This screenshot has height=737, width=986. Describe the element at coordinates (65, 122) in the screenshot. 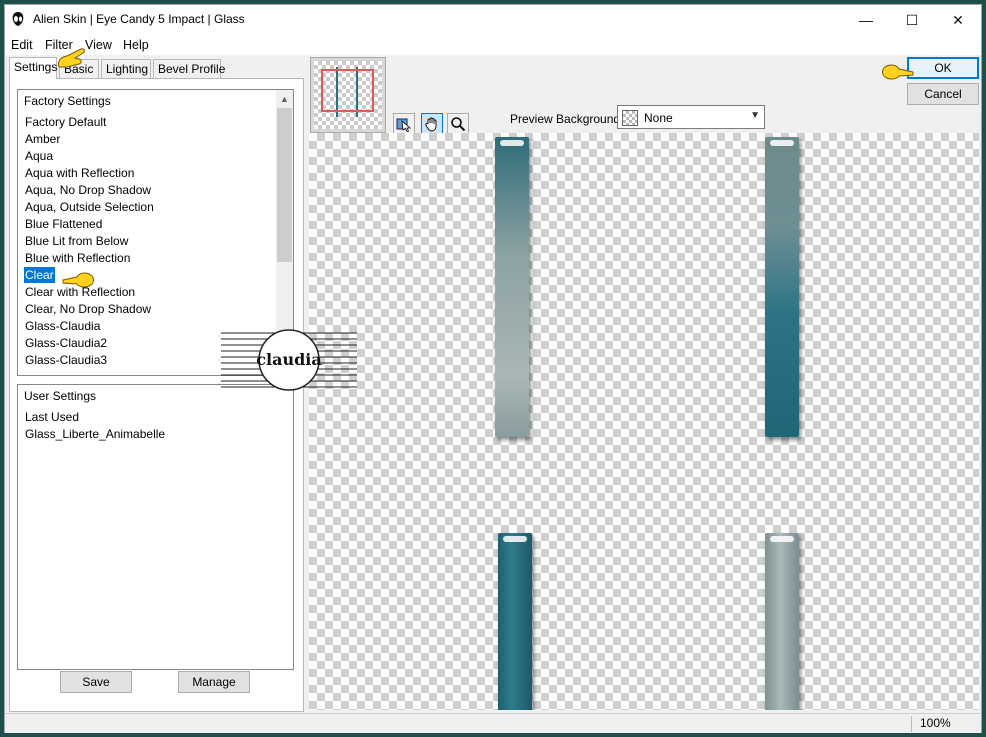

I see `list-item: Factory Default` at that location.